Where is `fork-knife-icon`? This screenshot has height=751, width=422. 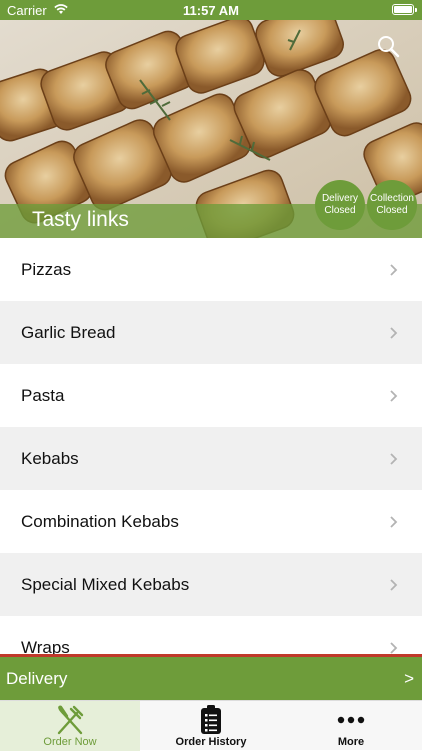
fork-knife-icon is located at coordinates (70, 720).